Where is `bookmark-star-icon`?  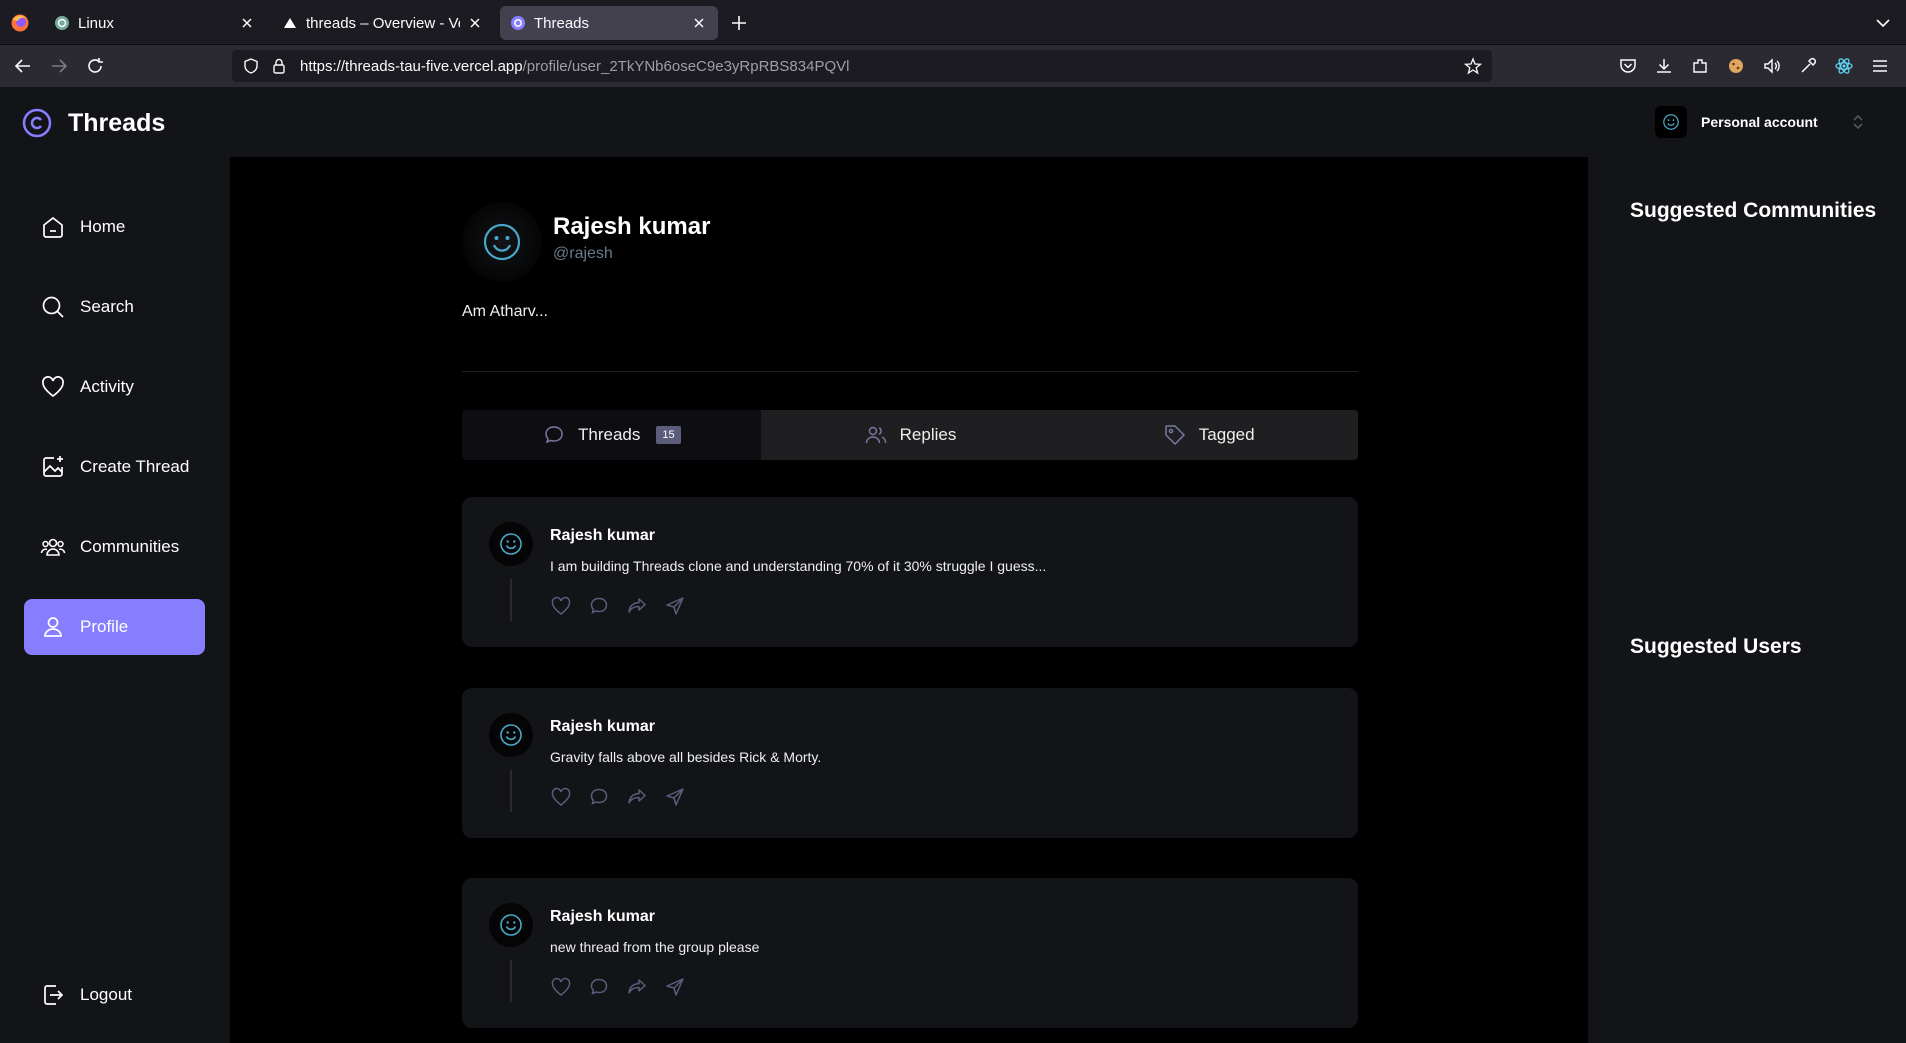 bookmark-star-icon is located at coordinates (1473, 66).